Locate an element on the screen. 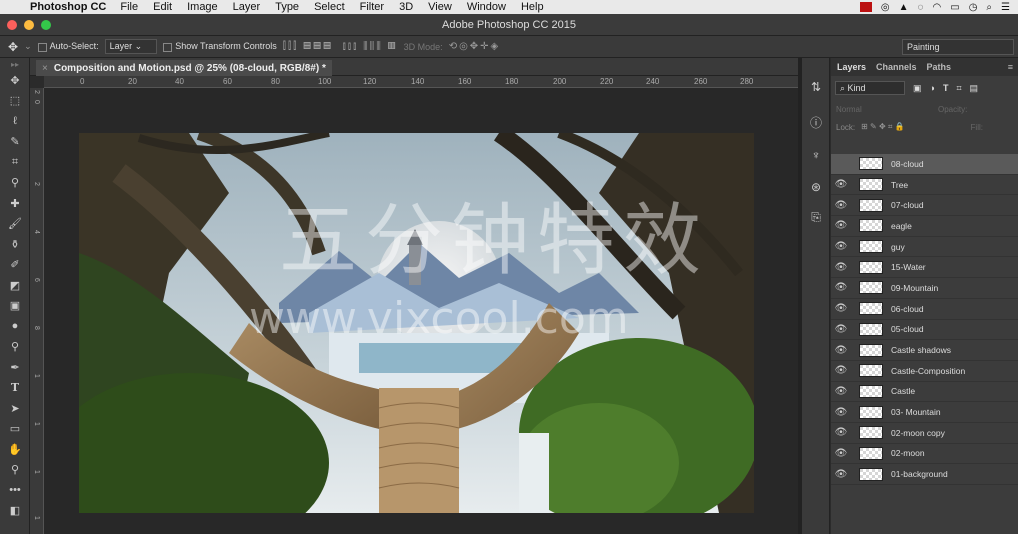  healing-brush-icon: ✚ is located at coordinates (15, 203).